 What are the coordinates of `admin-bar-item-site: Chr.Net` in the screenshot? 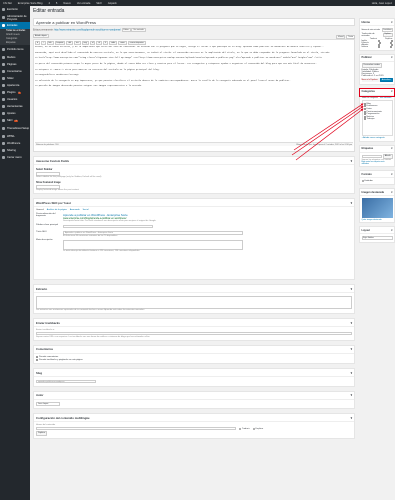 It's located at (7, 3).